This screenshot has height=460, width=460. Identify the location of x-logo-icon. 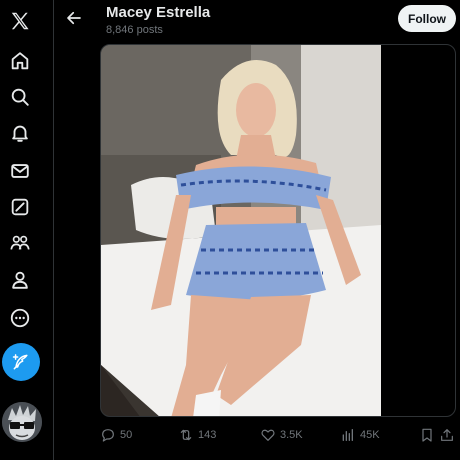
(20, 21).